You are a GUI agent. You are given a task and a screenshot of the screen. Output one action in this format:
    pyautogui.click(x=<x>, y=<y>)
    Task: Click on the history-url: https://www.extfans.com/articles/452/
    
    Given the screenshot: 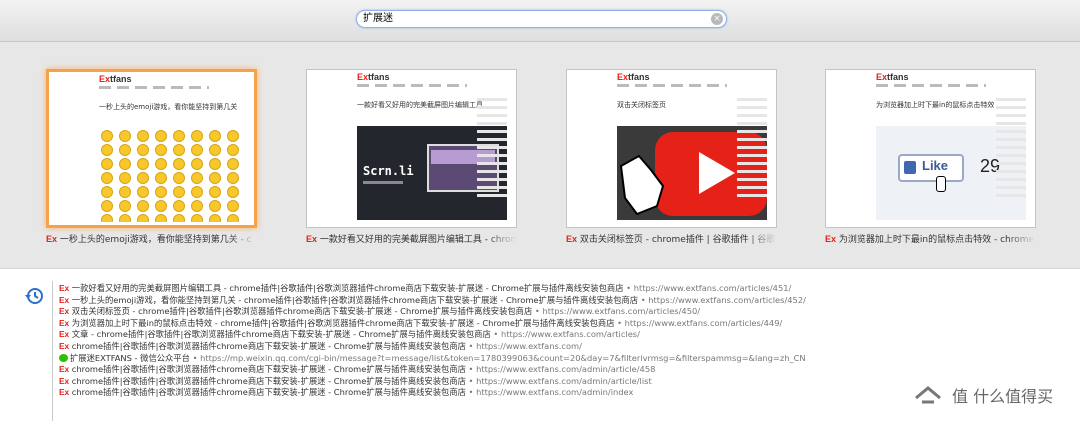 What is the action you would take?
    pyautogui.click(x=727, y=299)
    